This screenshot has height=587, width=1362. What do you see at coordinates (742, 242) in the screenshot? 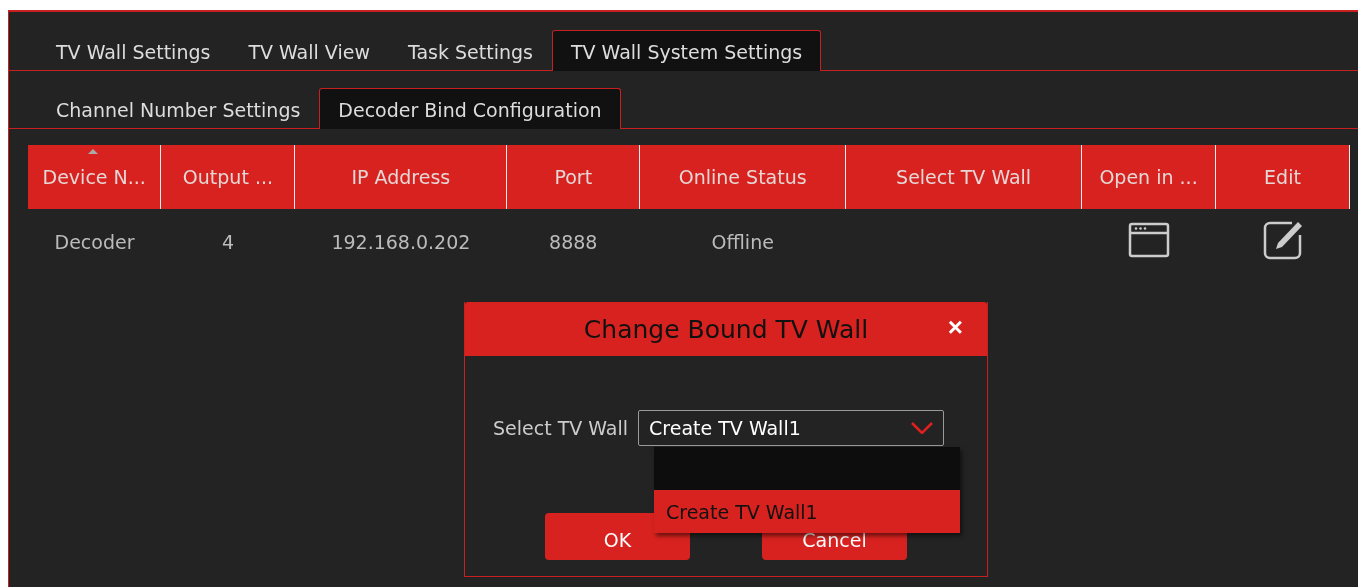
I see `table-cell: Offline` at bounding box center [742, 242].